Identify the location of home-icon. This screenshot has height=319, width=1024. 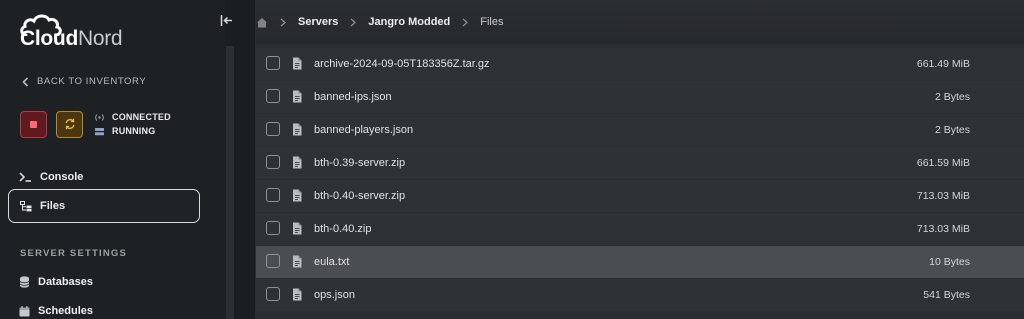
(262, 22).